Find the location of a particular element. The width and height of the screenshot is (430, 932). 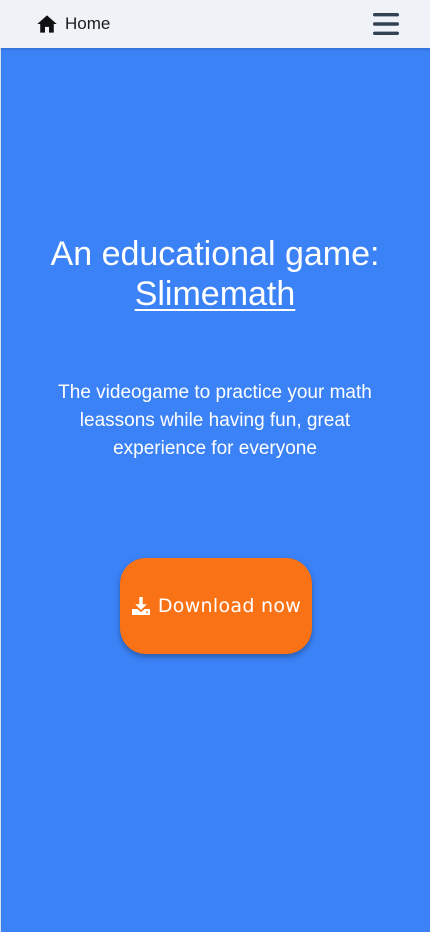

hamburger-menu-icon is located at coordinates (386, 24).